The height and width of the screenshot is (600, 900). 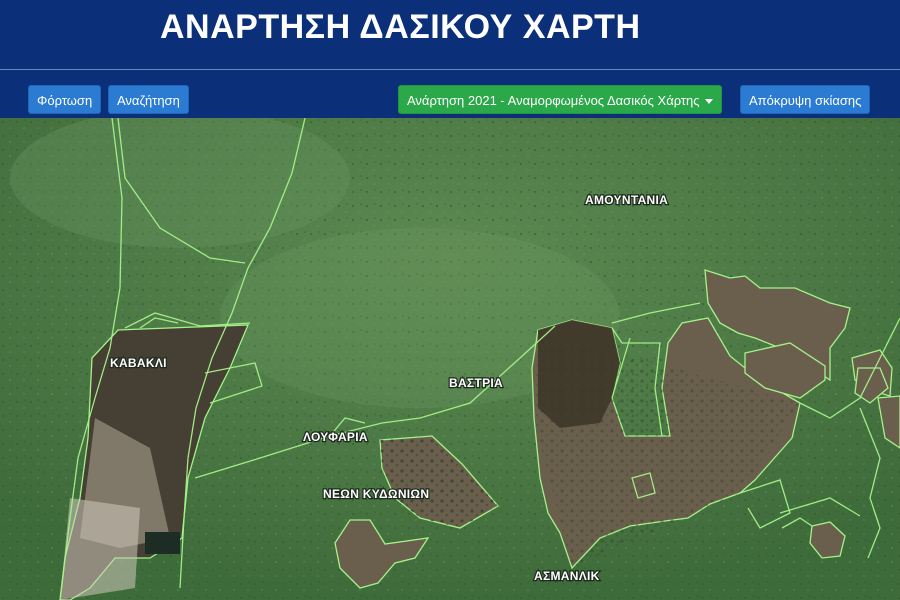 I want to click on built-area, so click(x=100, y=549).